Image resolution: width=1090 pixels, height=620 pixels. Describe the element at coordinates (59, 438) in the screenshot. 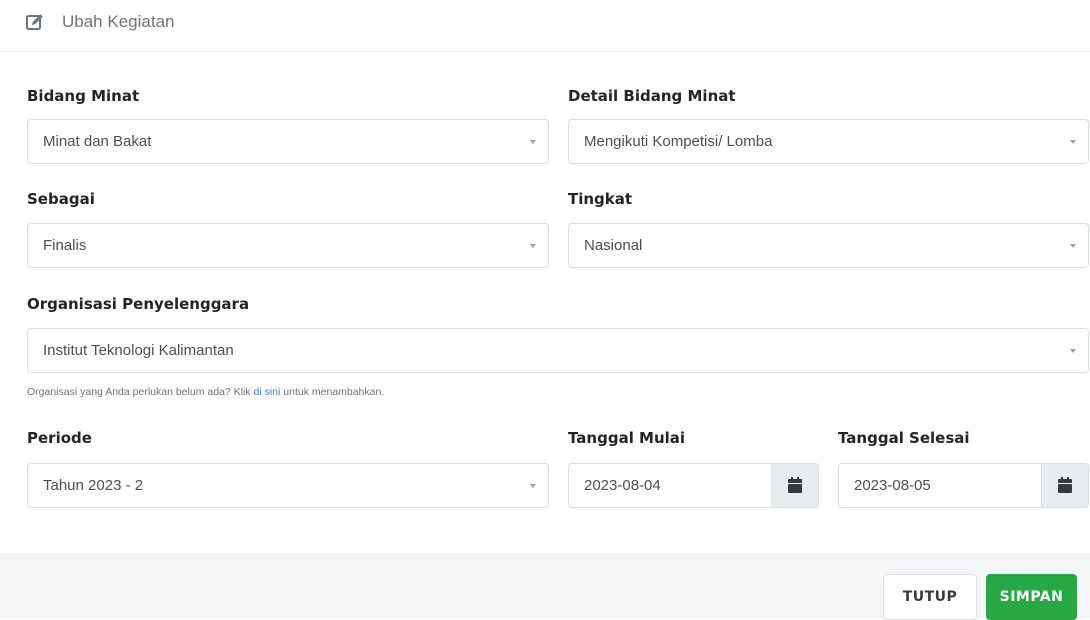

I see `periode-label: Periode` at that location.